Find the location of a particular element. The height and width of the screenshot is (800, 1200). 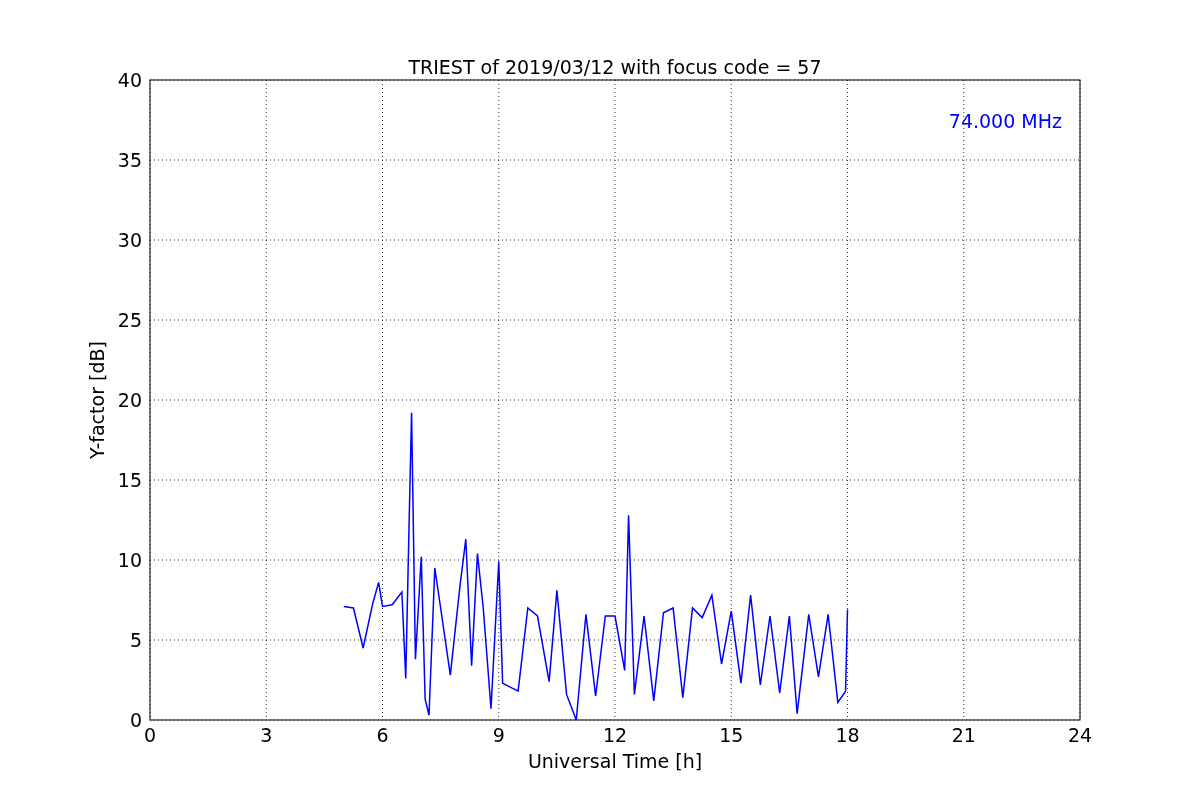

y-tick-label: 35 is located at coordinates (129, 160).